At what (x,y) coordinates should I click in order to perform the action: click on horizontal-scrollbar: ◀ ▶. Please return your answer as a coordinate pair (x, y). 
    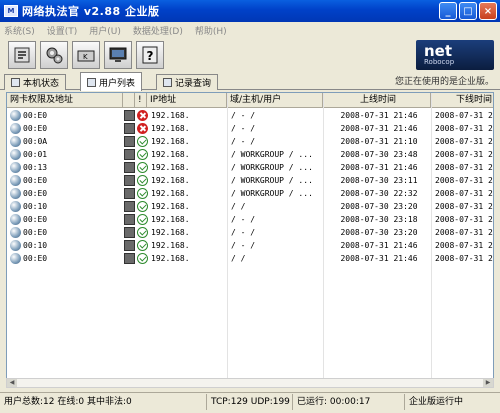
    Looking at the image, I should click on (250, 383).